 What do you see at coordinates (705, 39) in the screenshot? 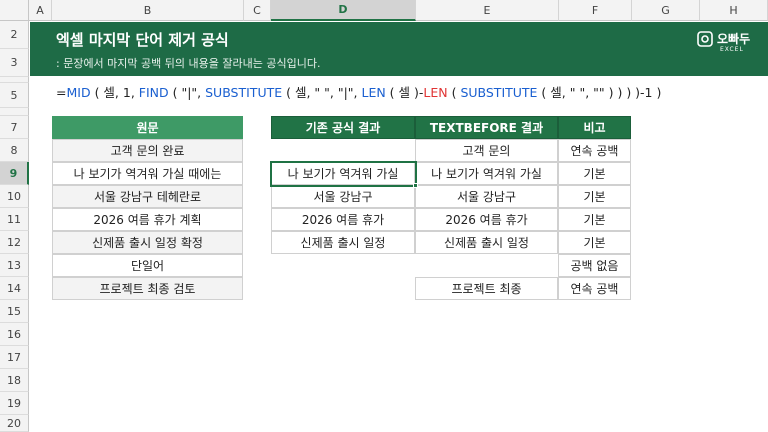
I see `logo-icon` at bounding box center [705, 39].